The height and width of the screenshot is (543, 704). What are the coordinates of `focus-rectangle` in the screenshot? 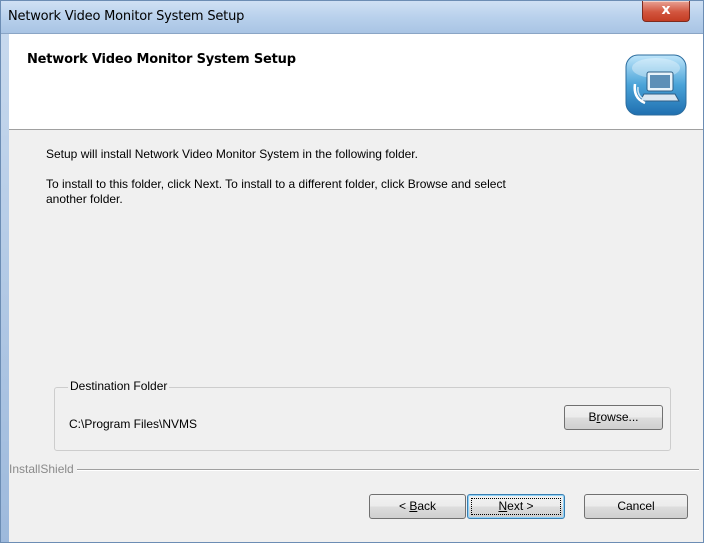 It's located at (516, 506).